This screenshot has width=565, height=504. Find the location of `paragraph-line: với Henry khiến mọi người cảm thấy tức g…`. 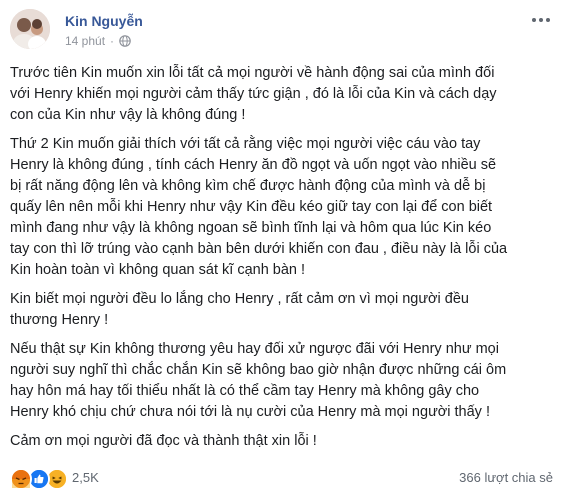

paragraph-line: với Henry khiến mọi người cảm thấy tức g… is located at coordinates (253, 94).